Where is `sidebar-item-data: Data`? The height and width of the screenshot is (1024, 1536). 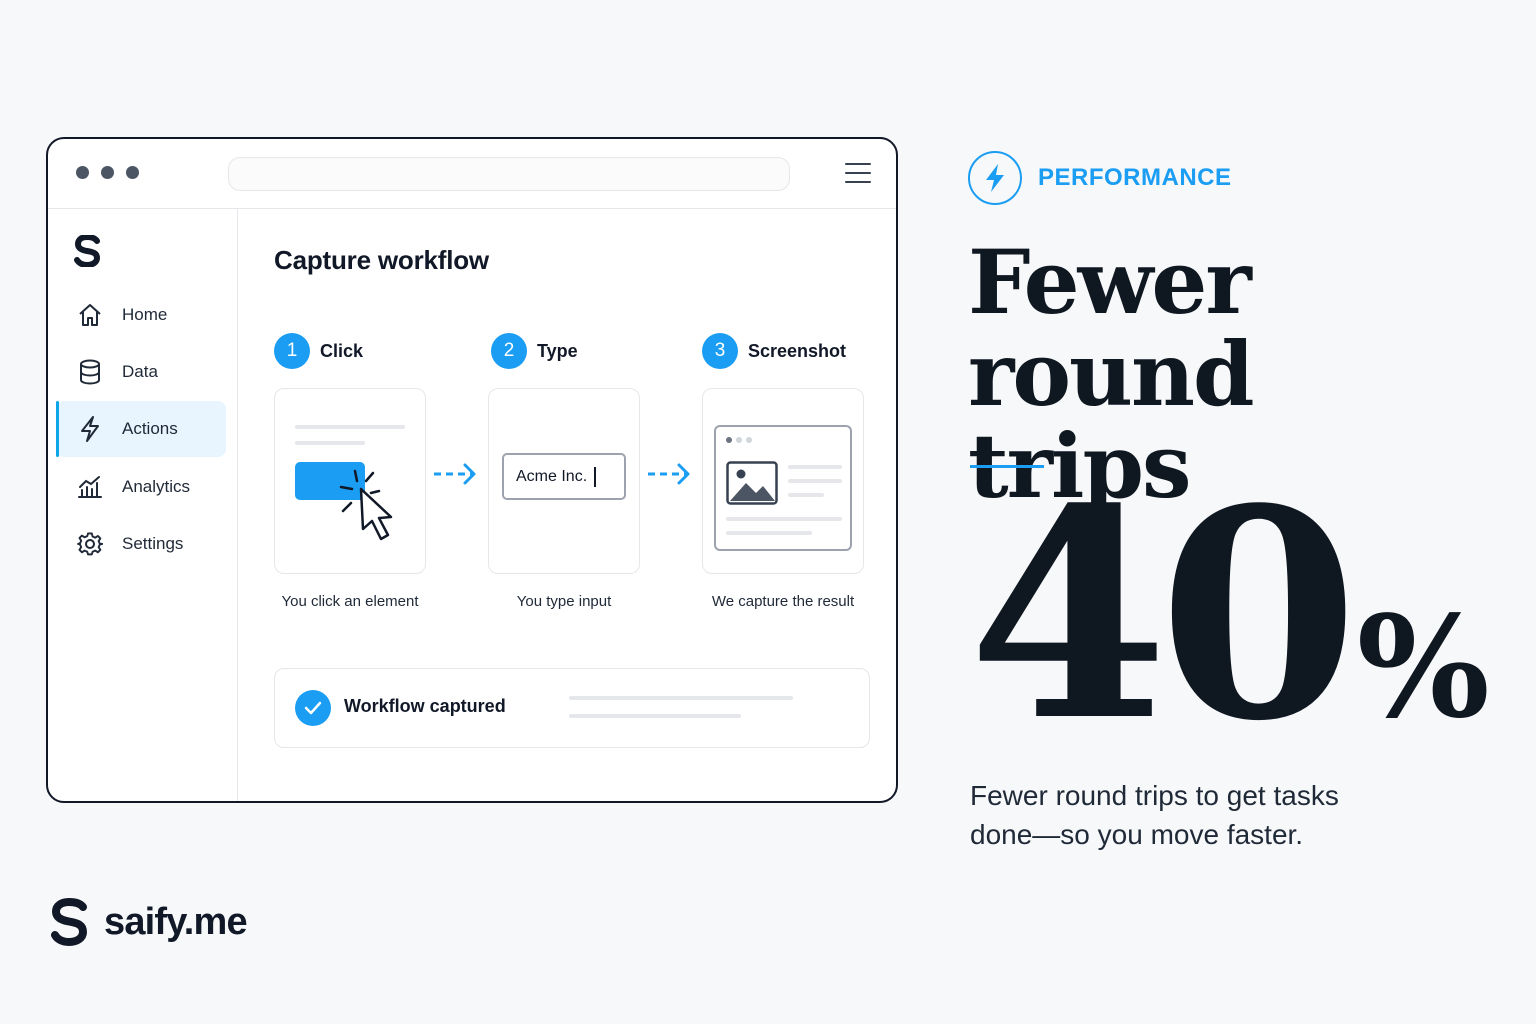
sidebar-item-data: Data is located at coordinates (141, 372).